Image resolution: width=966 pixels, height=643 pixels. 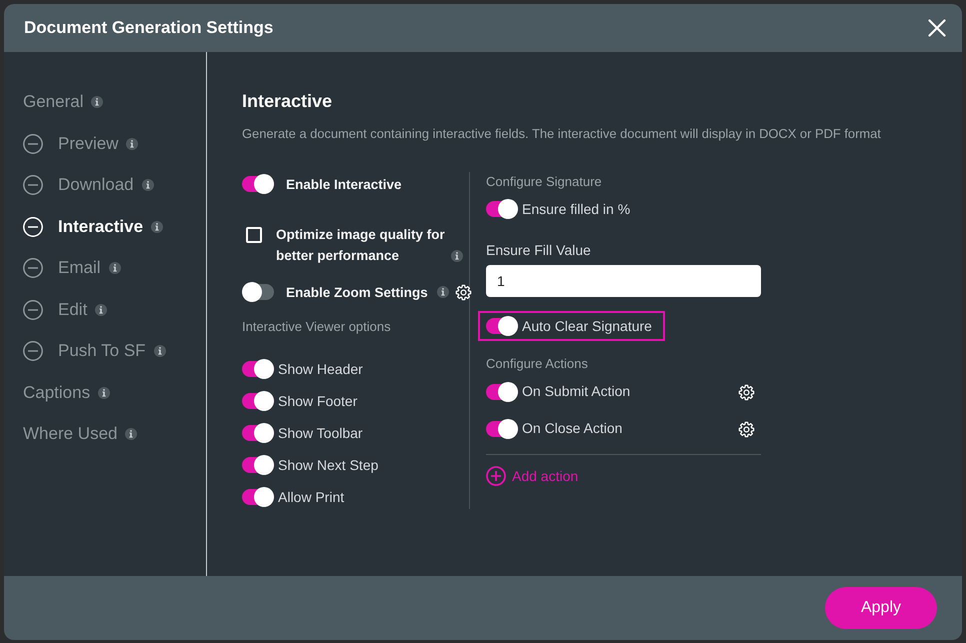 I want to click on close-icon, so click(x=937, y=28).